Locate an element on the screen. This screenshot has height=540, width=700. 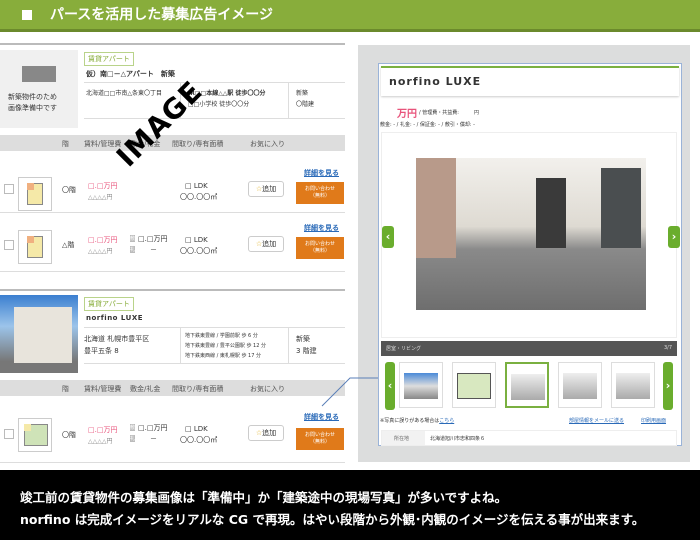
property-name: 仮）南□－△アパート 新築 is located at coordinates (130, 74).